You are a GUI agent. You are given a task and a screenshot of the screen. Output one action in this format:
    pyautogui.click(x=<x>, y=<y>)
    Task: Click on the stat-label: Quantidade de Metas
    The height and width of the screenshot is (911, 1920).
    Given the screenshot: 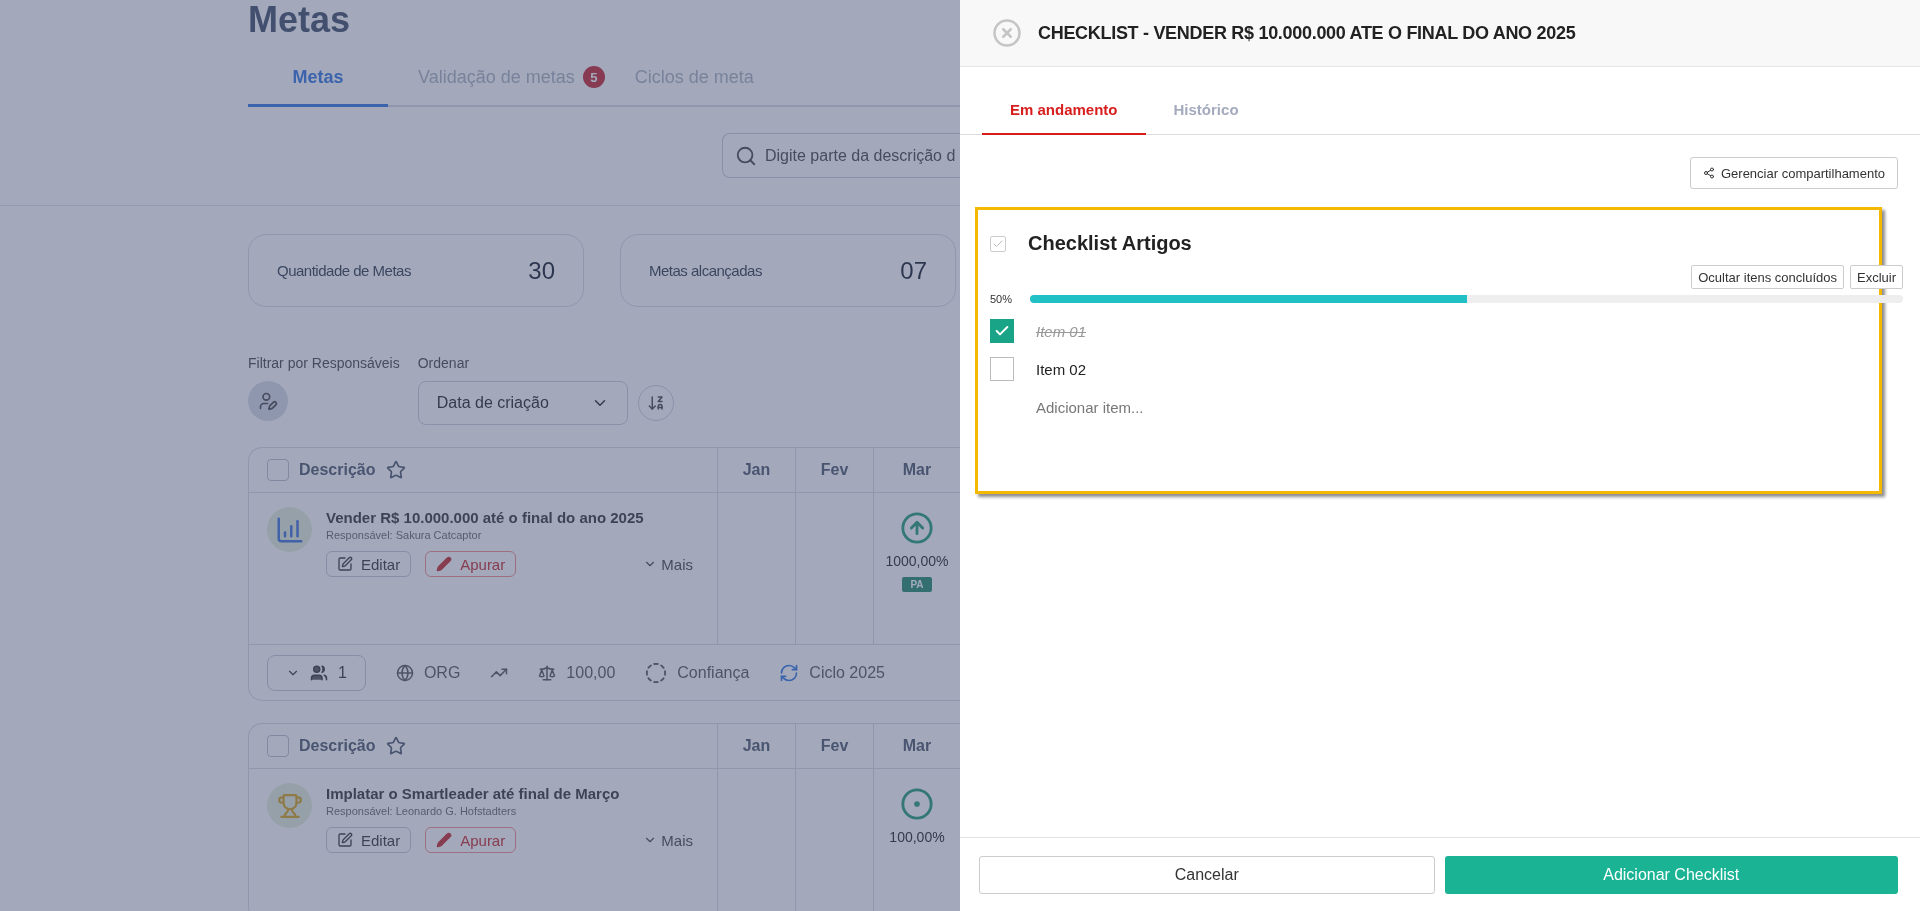 What is the action you would take?
    pyautogui.click(x=344, y=270)
    